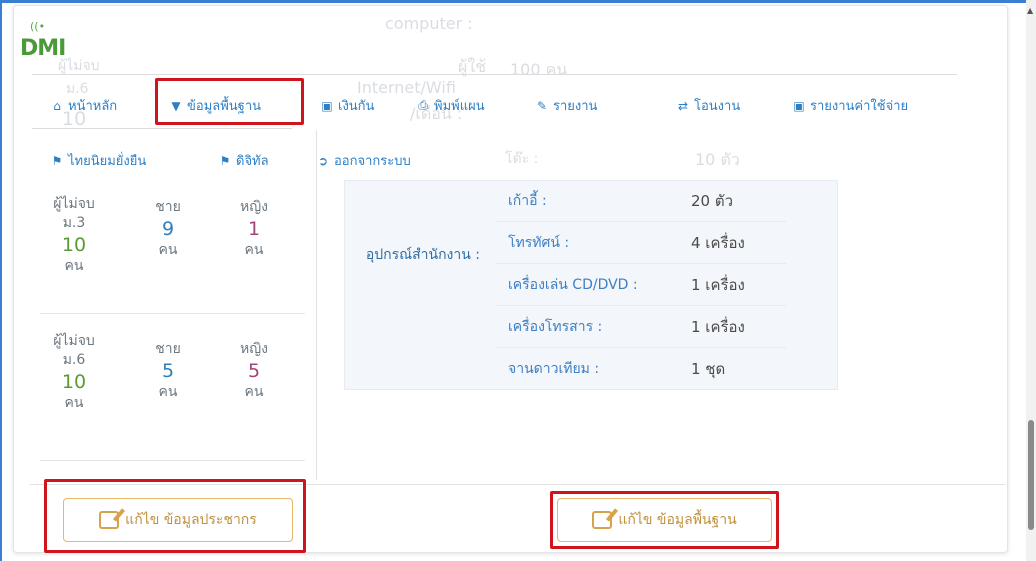 Image resolution: width=1036 pixels, height=561 pixels. Describe the element at coordinates (641, 327) in the screenshot. I see `equipment-row: เครื่องโทรสาร : 1 เครื่อง` at that location.